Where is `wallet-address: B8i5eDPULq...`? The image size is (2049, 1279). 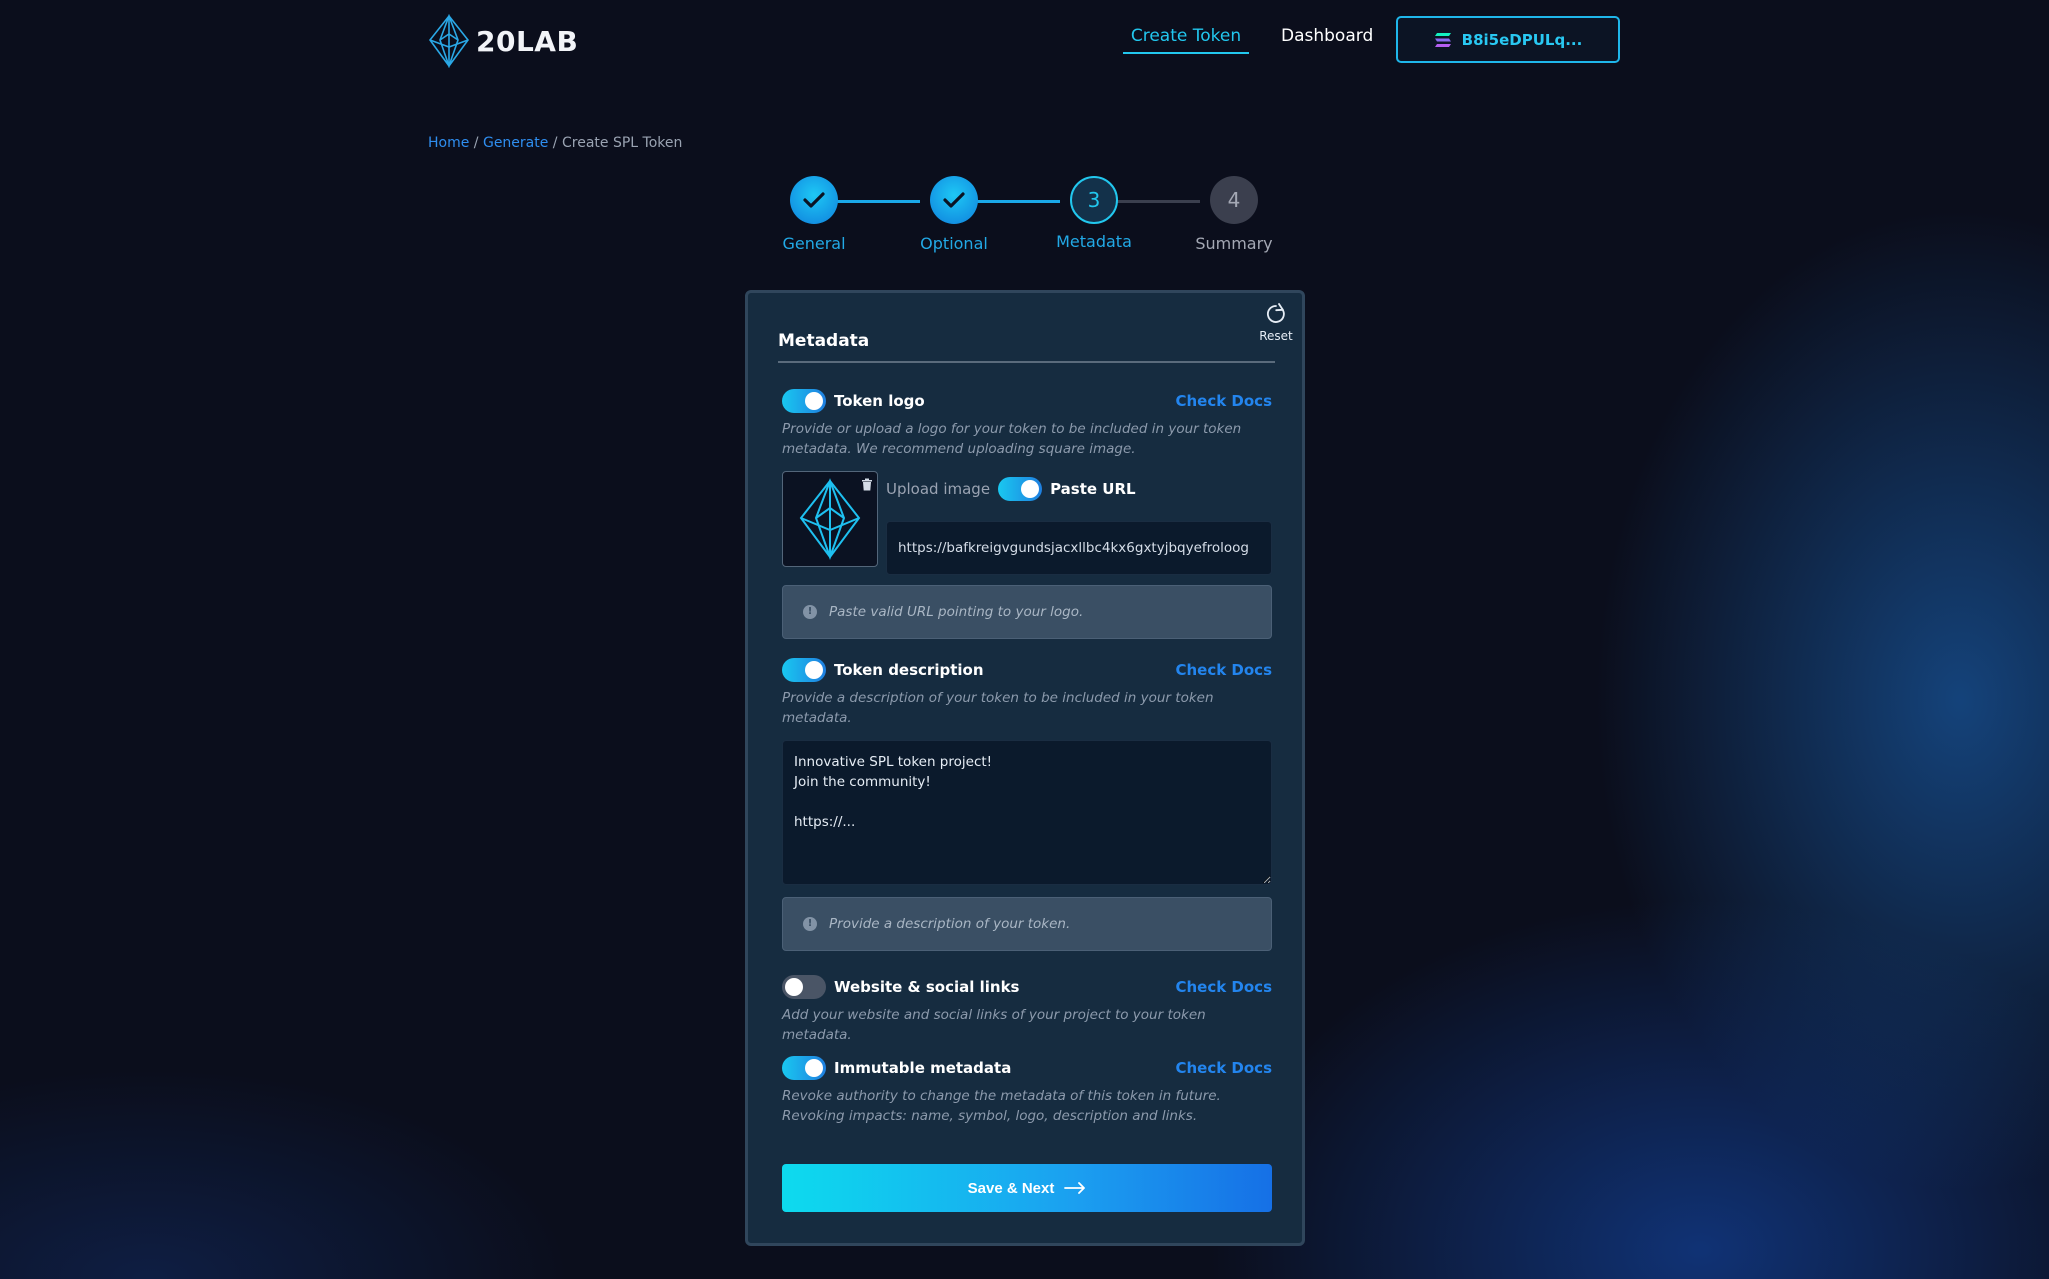
wallet-address: B8i5eDPULq... is located at coordinates (1522, 39).